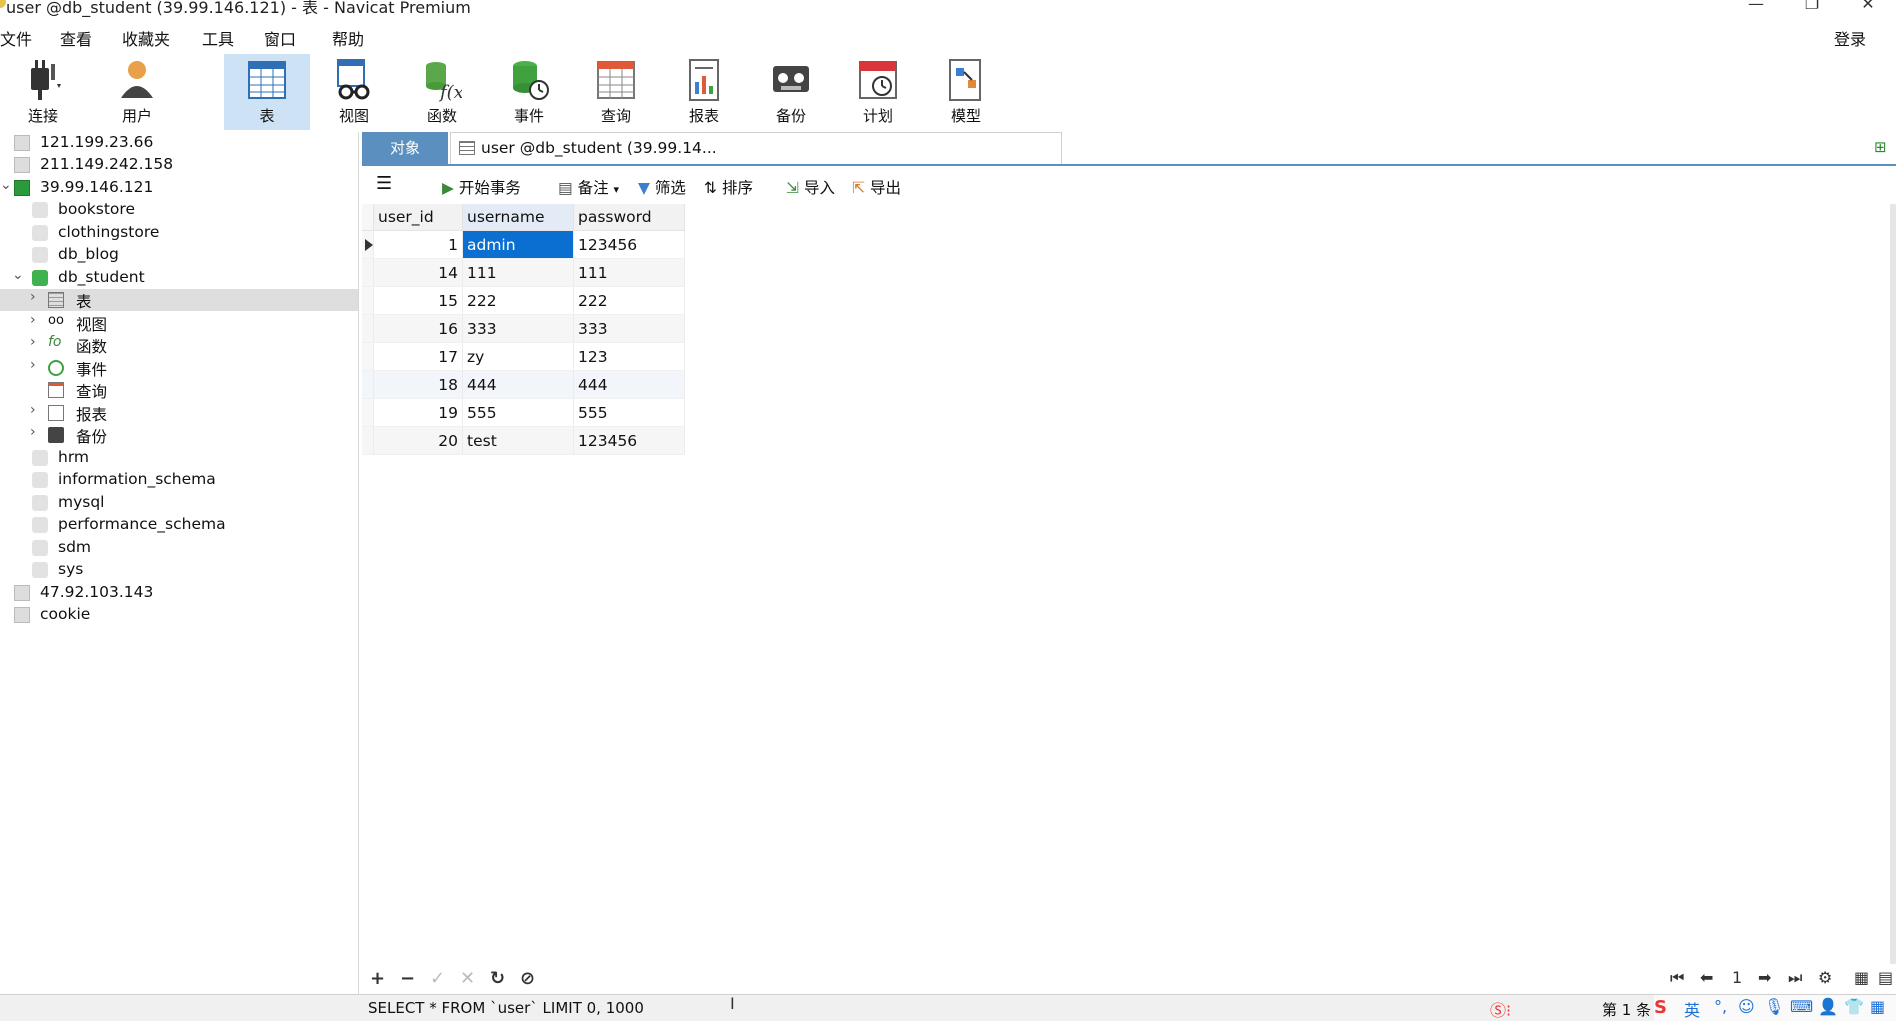  What do you see at coordinates (518, 412) in the screenshot?
I see `cell-username: 555` at bounding box center [518, 412].